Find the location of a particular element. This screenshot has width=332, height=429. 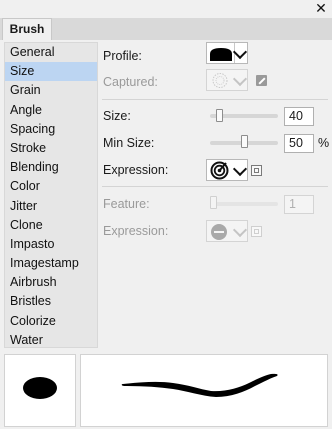

stroke-preview-shape is located at coordinates (199, 385).